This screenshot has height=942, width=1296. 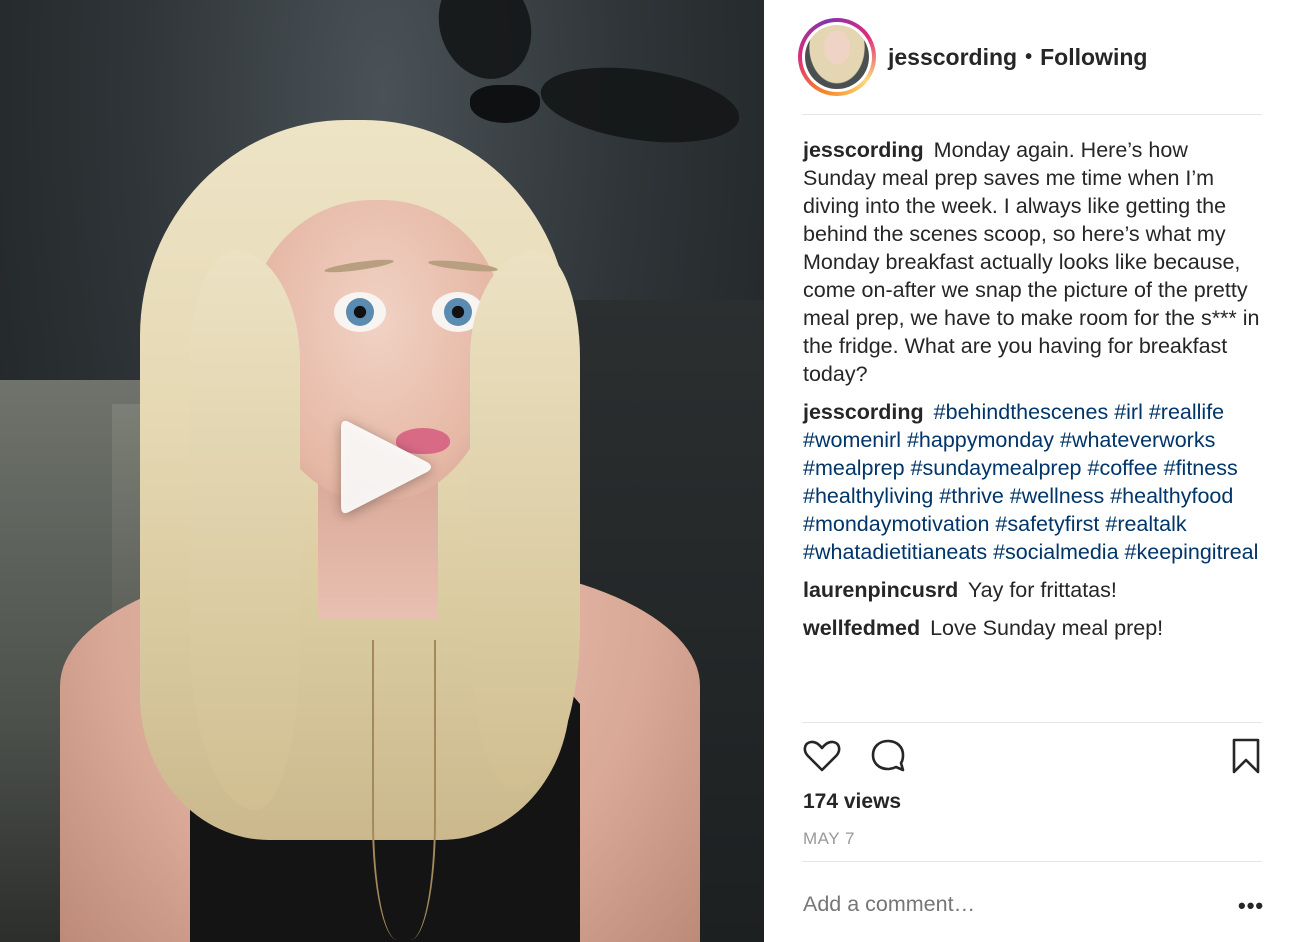 What do you see at coordinates (996, 468) in the screenshot?
I see `hashtag-link: #sundaymealprep` at bounding box center [996, 468].